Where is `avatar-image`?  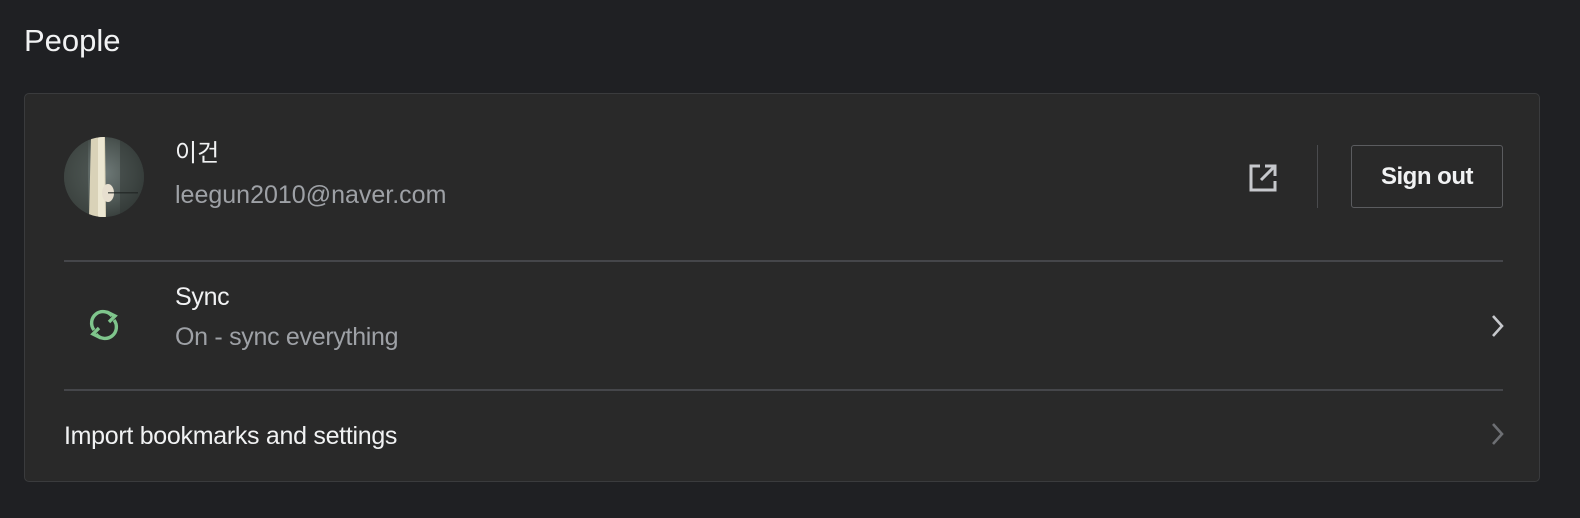 avatar-image is located at coordinates (104, 177).